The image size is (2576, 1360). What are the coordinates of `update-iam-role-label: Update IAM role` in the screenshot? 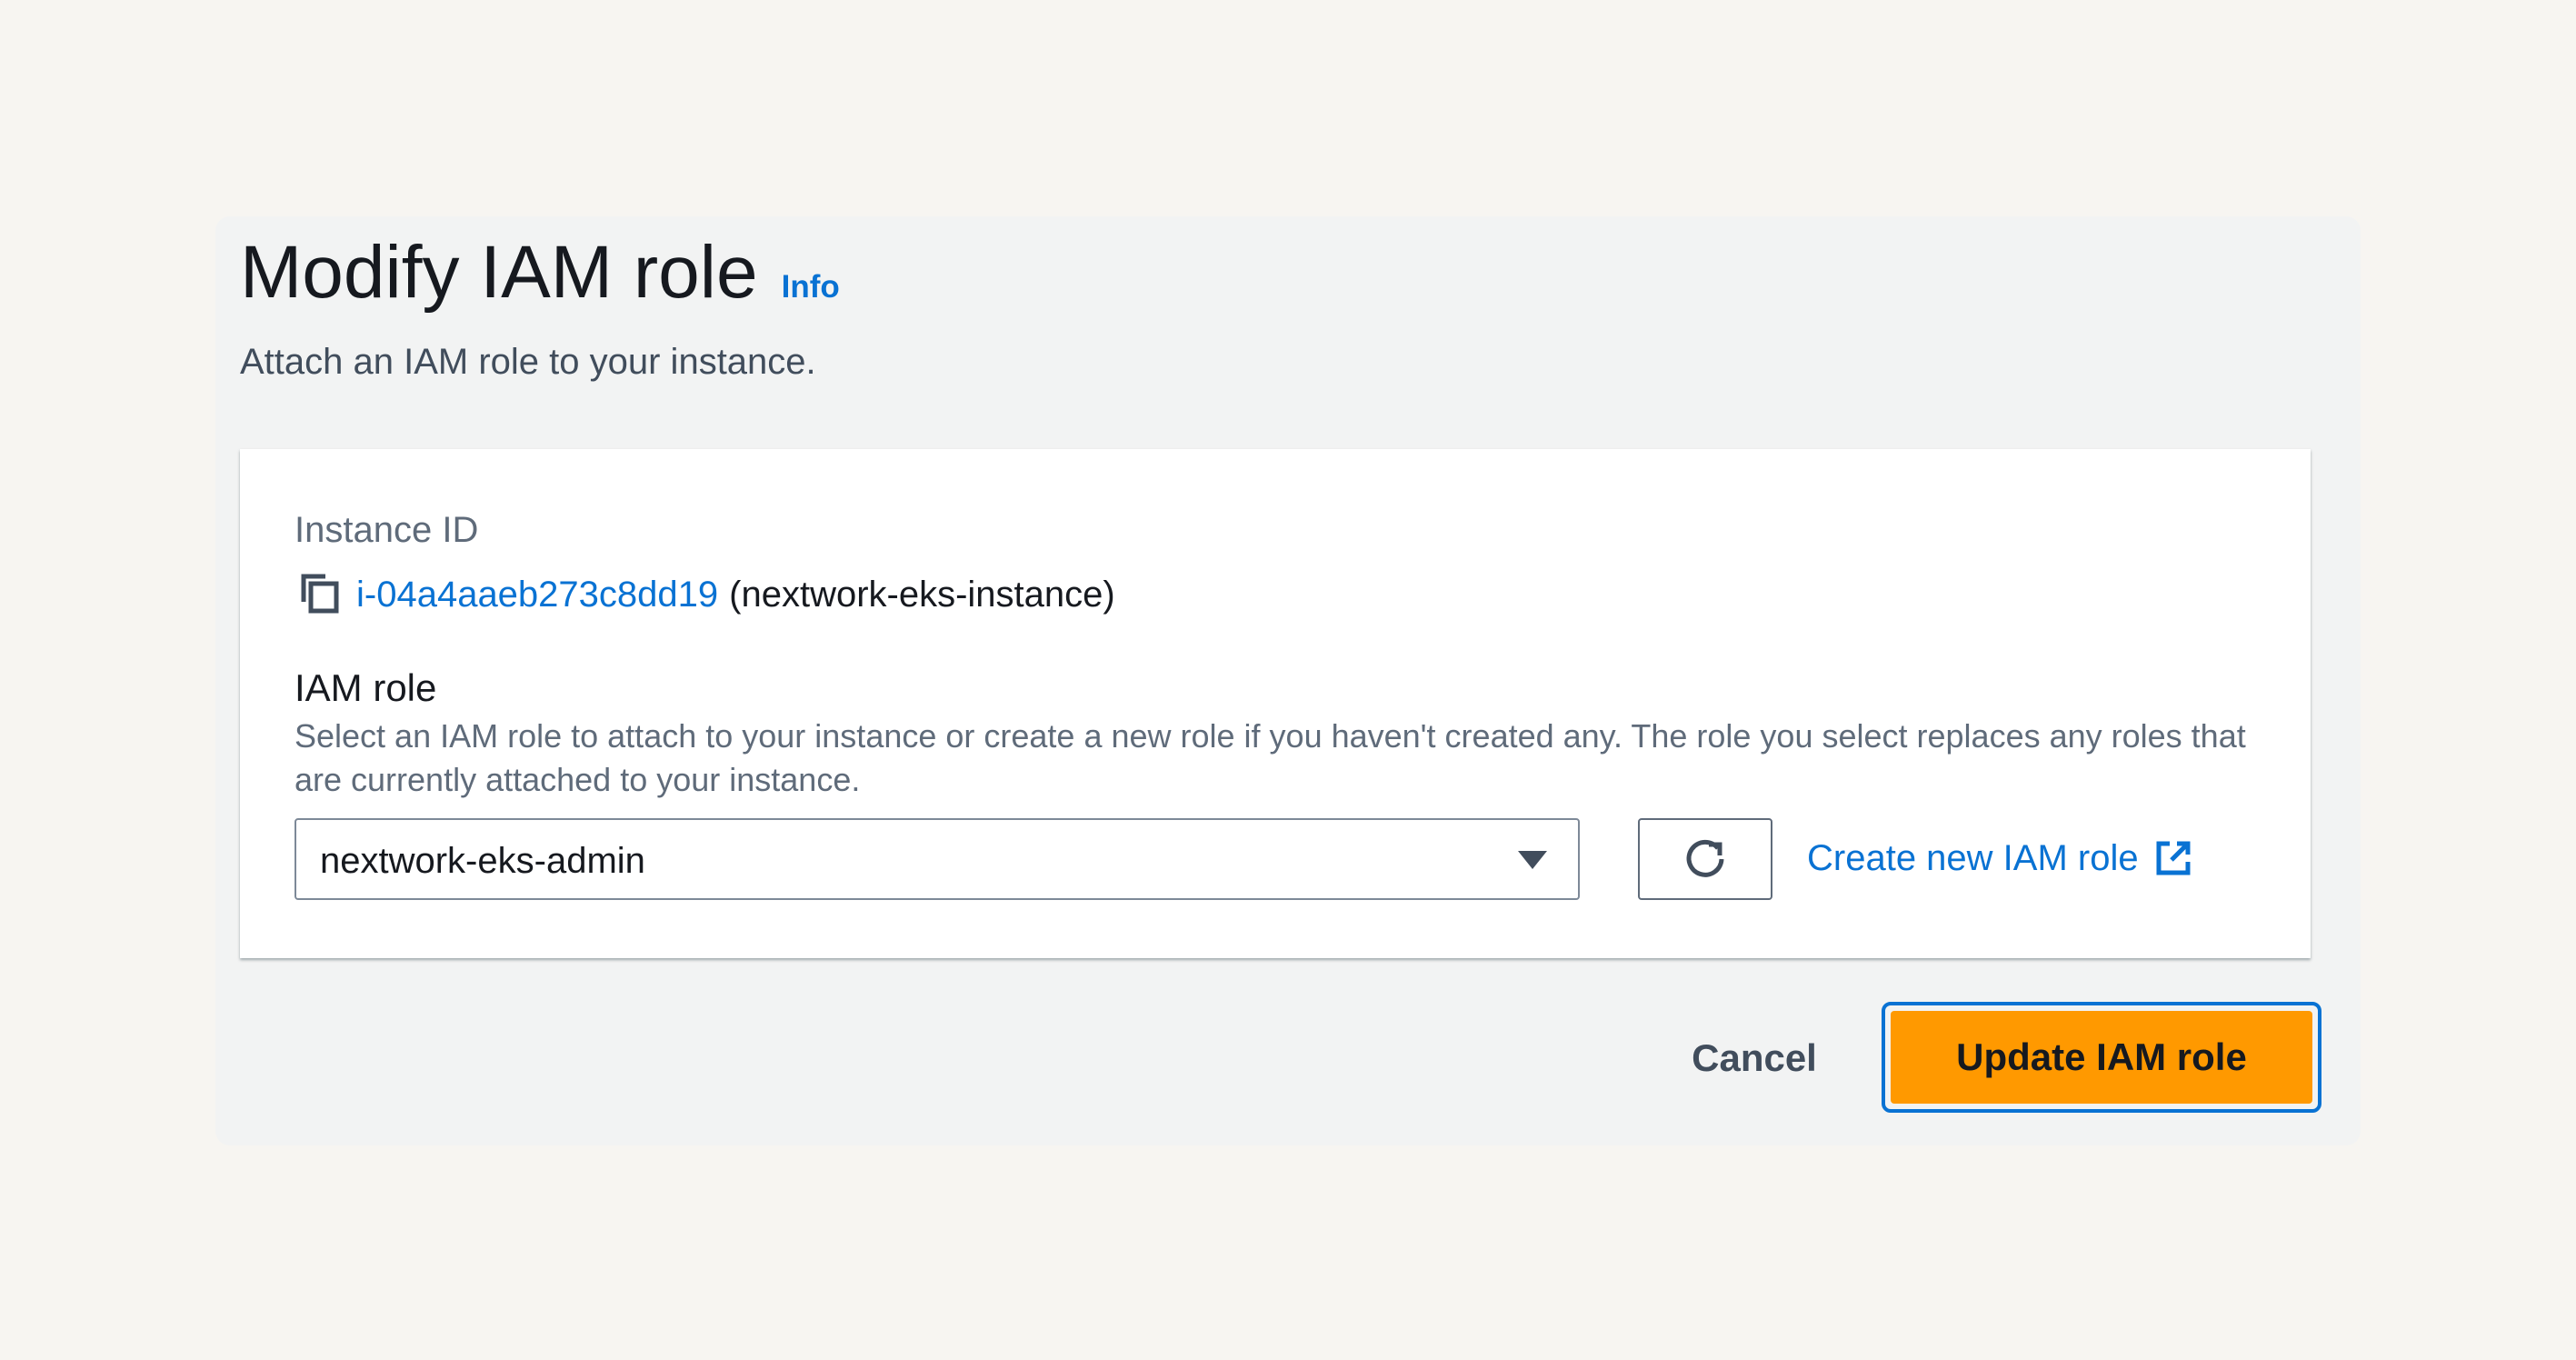 It's located at (2101, 1057).